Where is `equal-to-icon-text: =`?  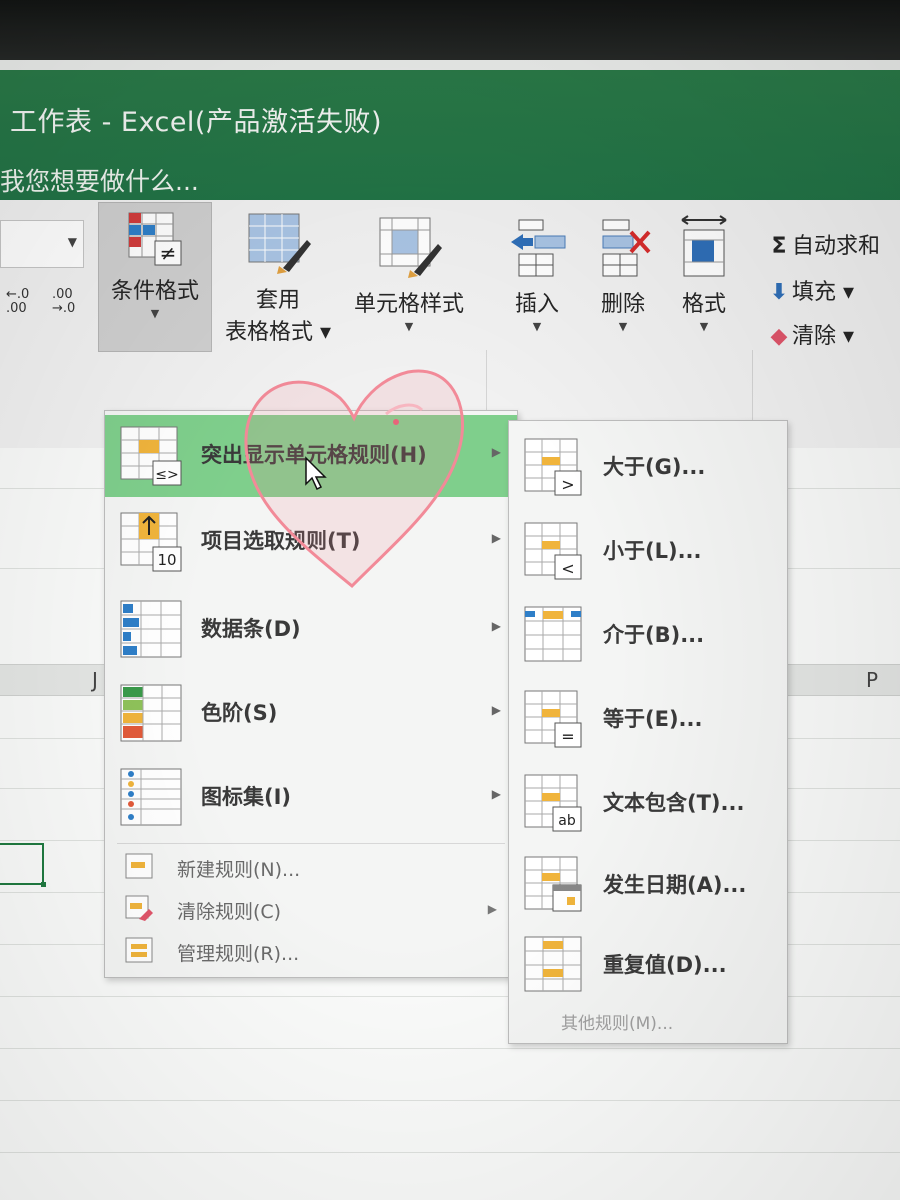 equal-to-icon-text: = is located at coordinates (567, 736).